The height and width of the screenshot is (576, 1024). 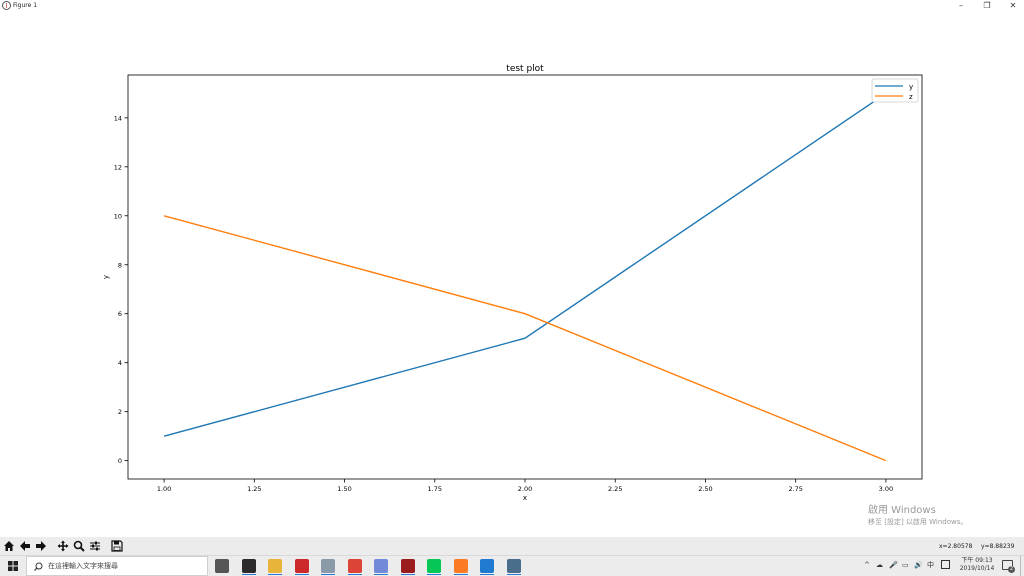 I want to click on x-tick-label: 3.00, so click(x=886, y=489).